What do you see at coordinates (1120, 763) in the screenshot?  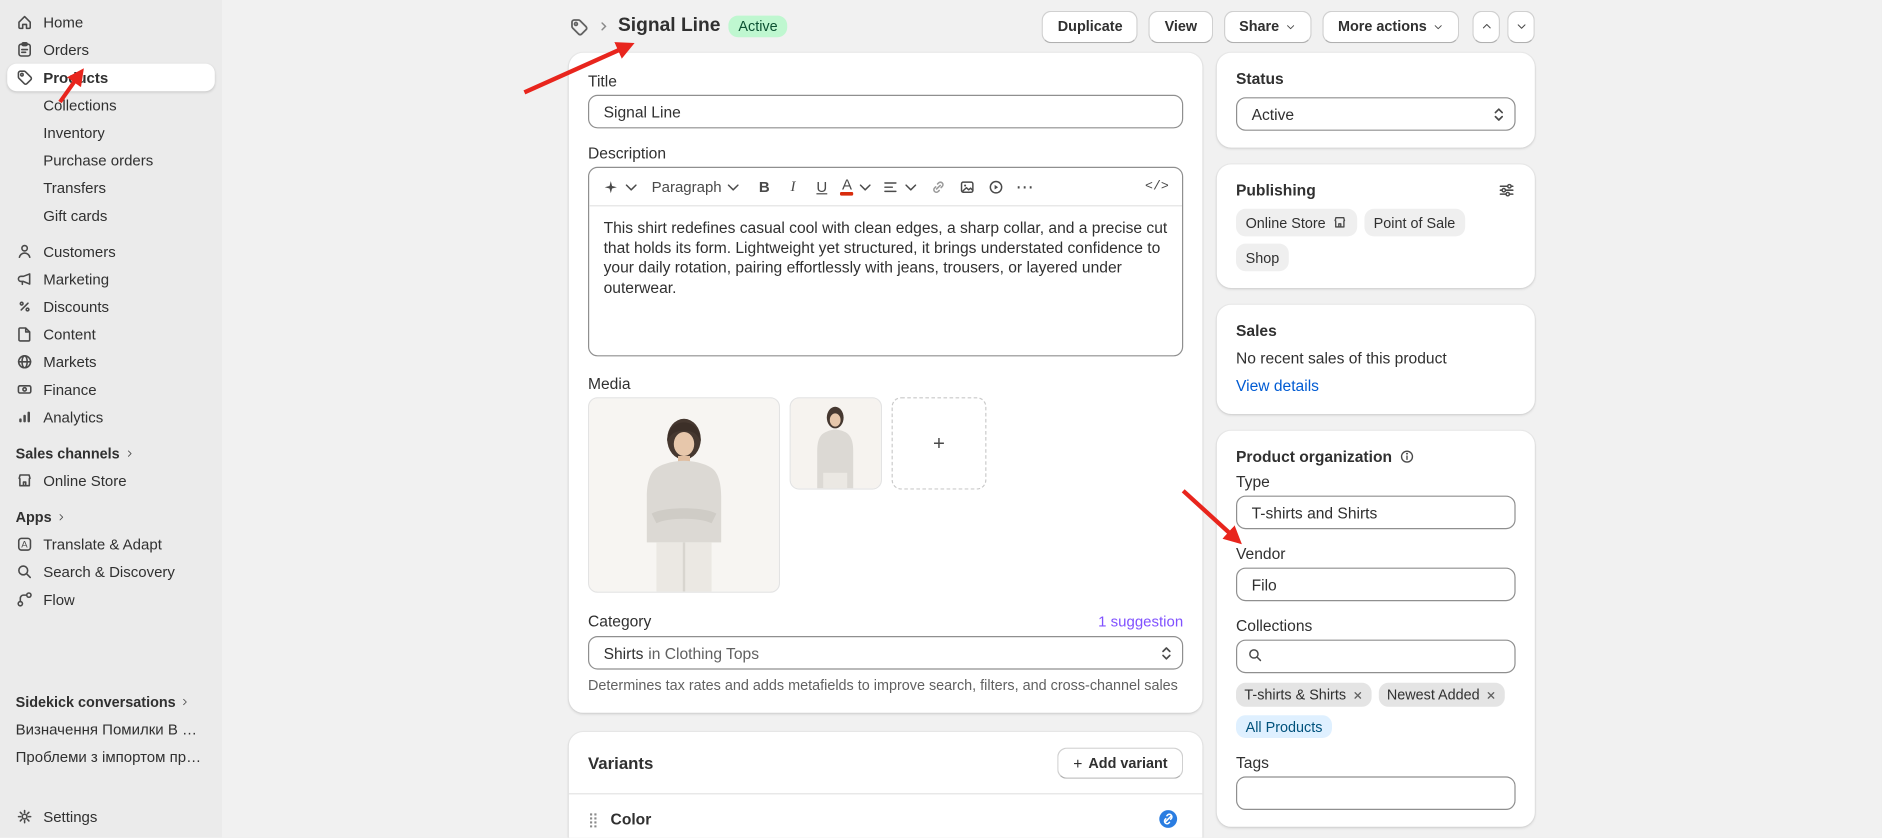 I see `add-variant-button: + Add variant` at bounding box center [1120, 763].